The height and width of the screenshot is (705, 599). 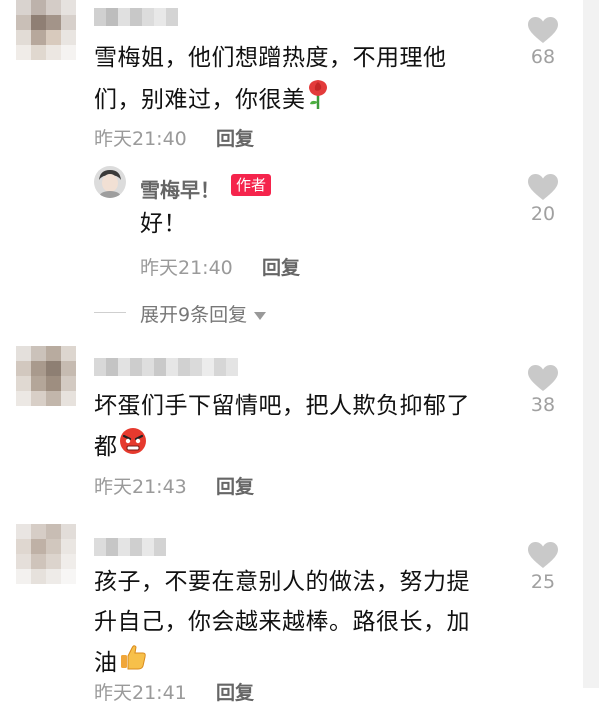 I want to click on like-button: 38, so click(x=543, y=390).